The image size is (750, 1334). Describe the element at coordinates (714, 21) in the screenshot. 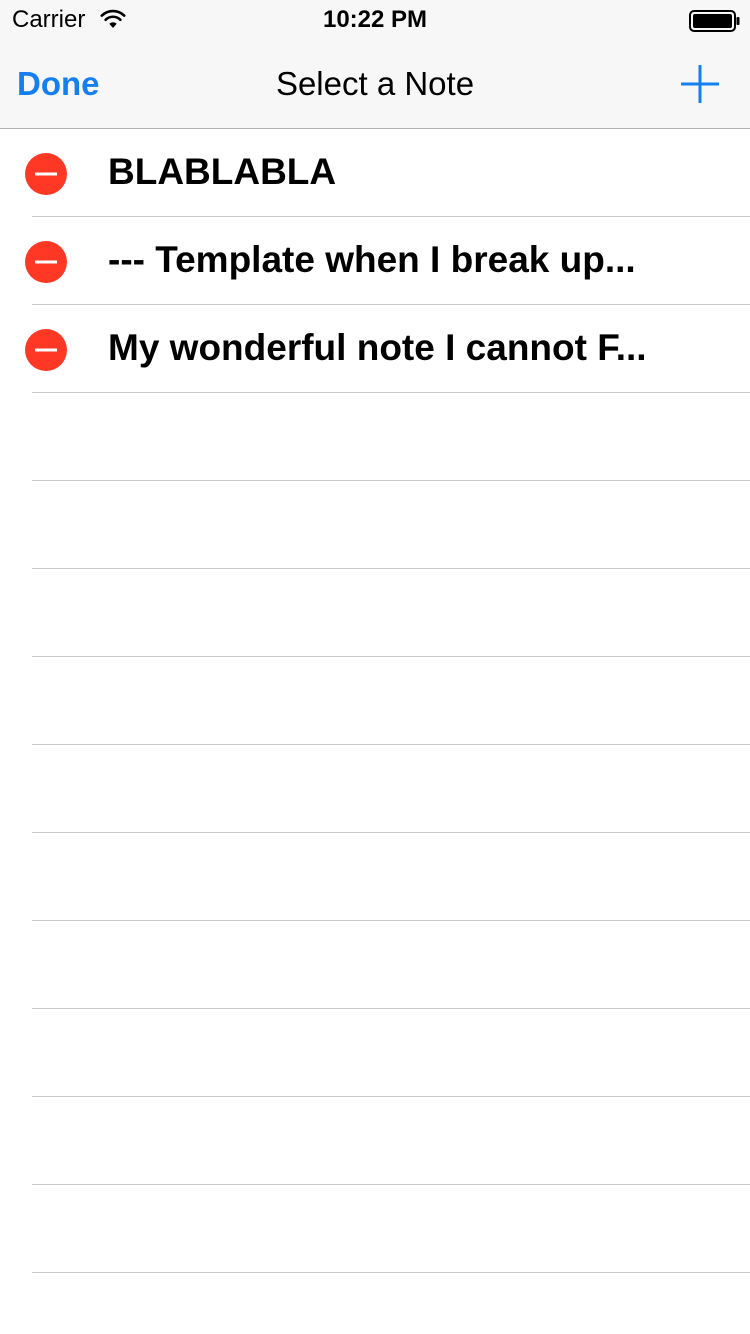

I see `battery-full-icon` at that location.